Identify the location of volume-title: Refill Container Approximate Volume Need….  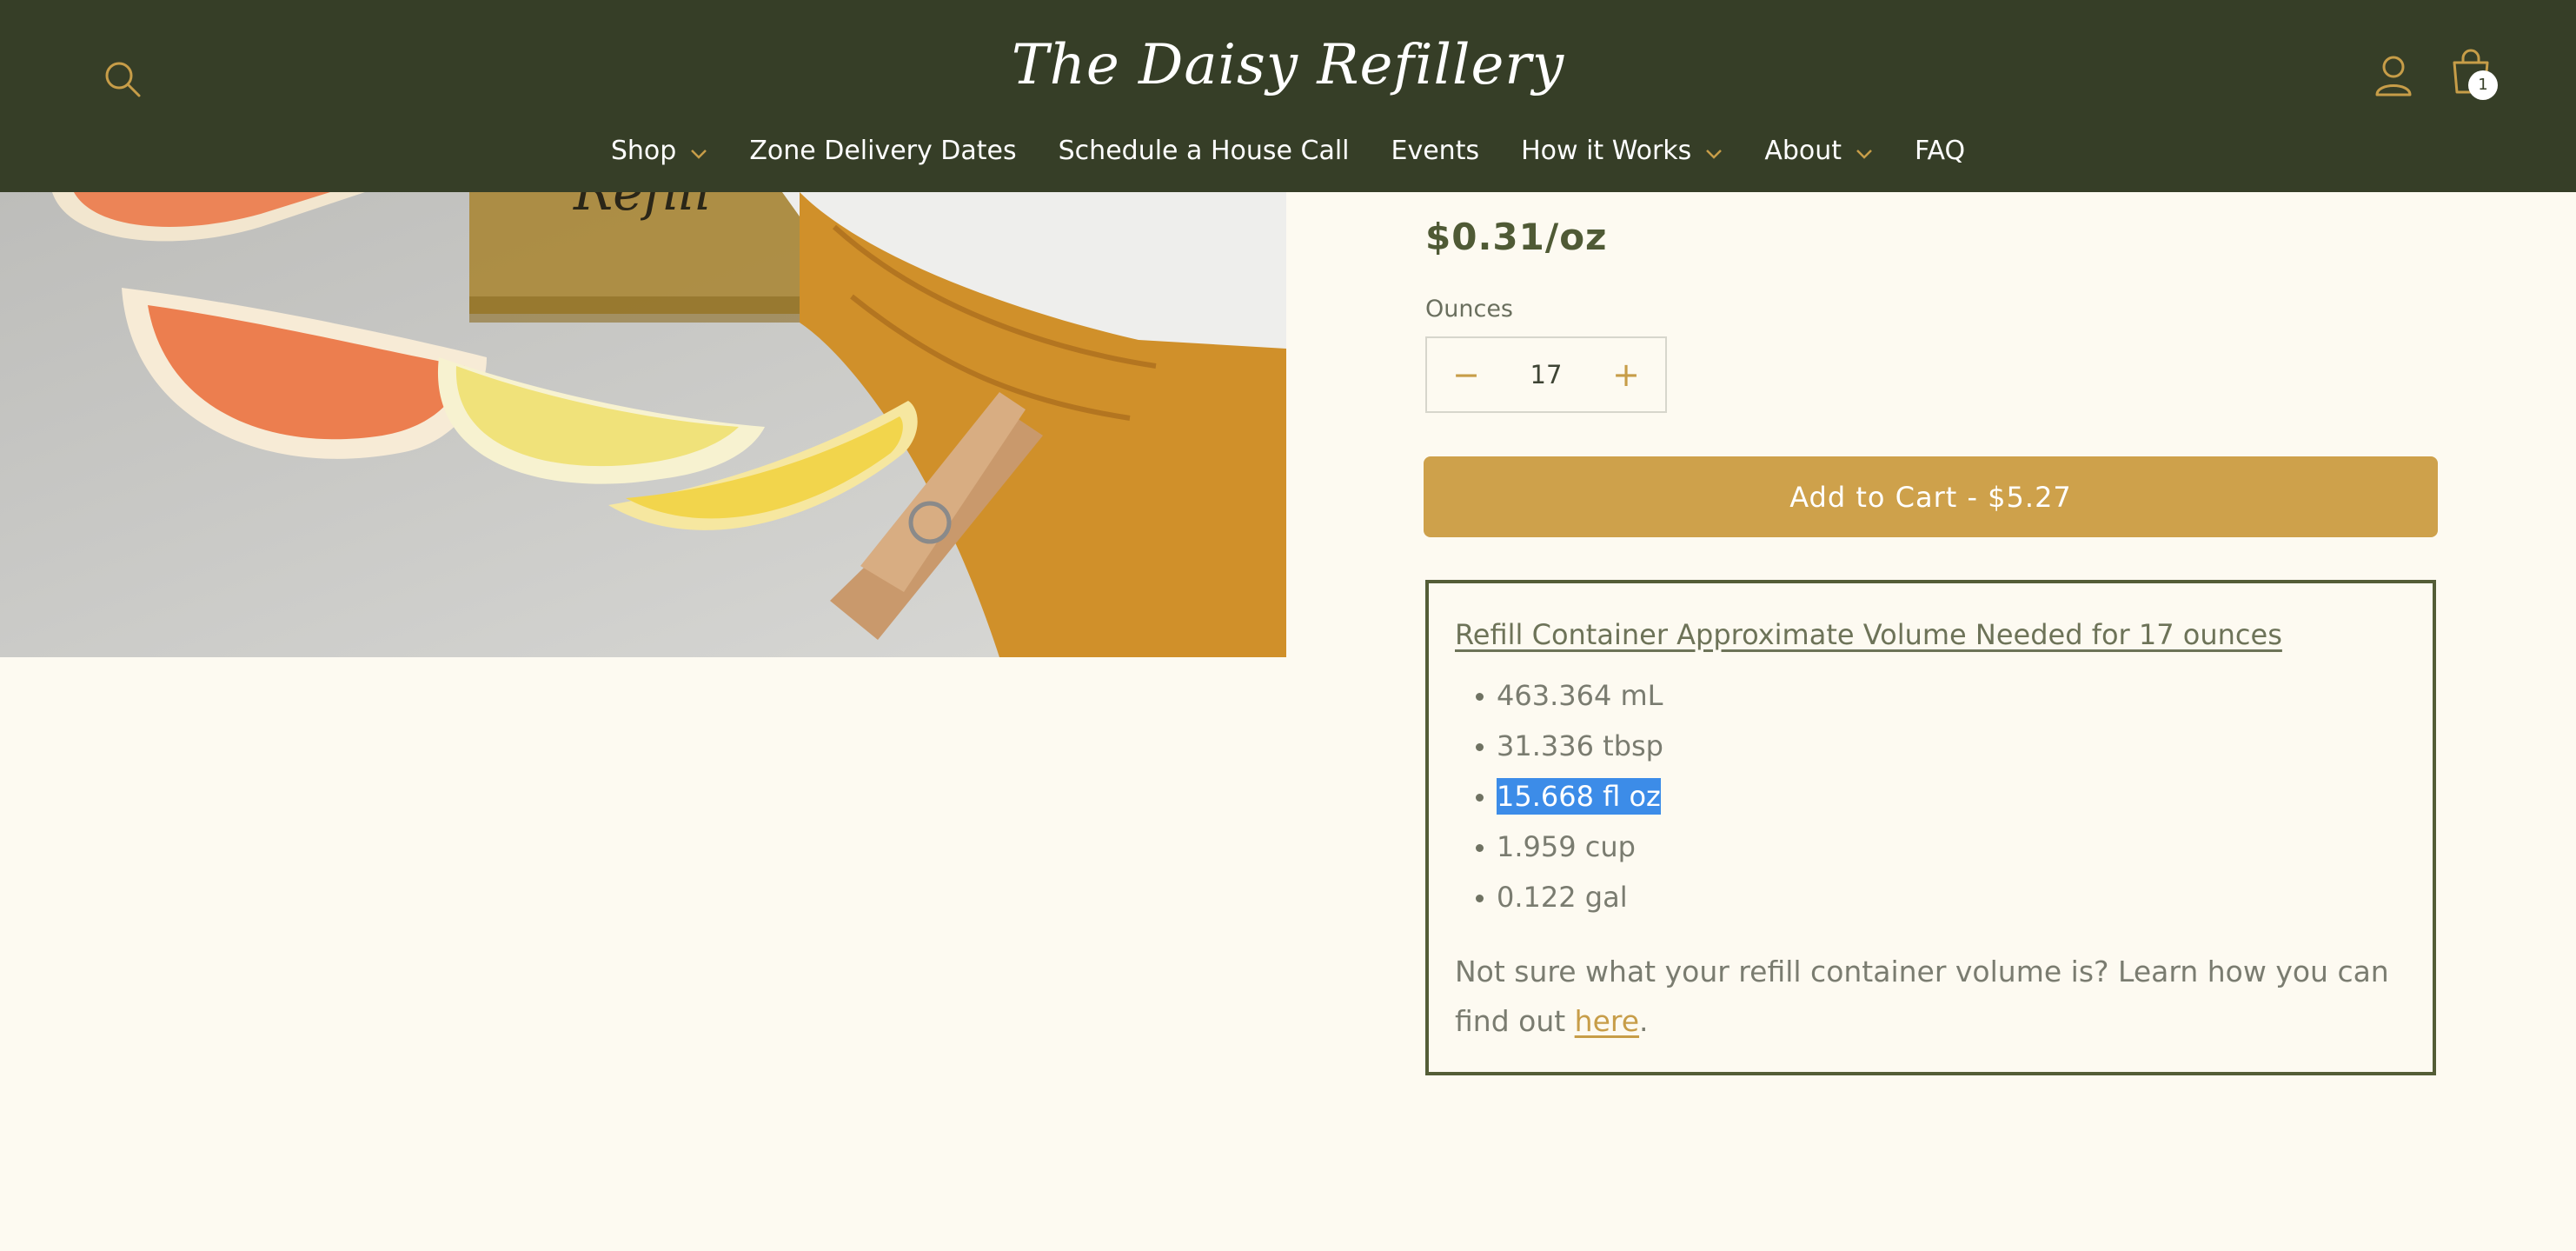
(1869, 635).